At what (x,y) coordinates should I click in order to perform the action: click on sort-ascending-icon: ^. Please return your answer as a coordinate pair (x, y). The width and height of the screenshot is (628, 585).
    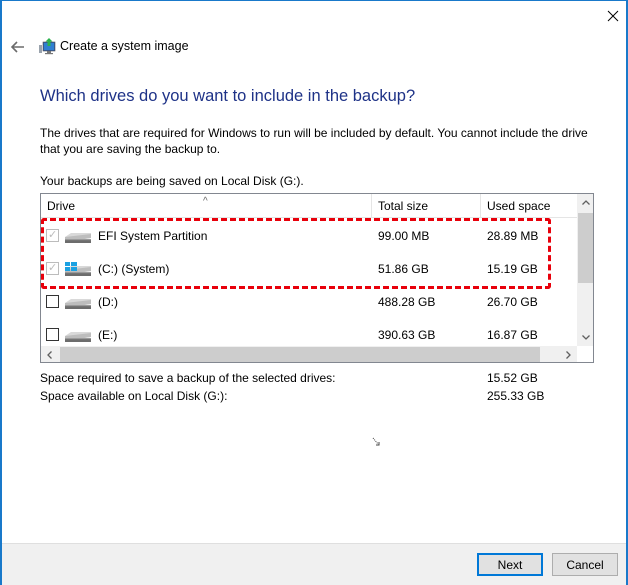
    Looking at the image, I should click on (205, 201).